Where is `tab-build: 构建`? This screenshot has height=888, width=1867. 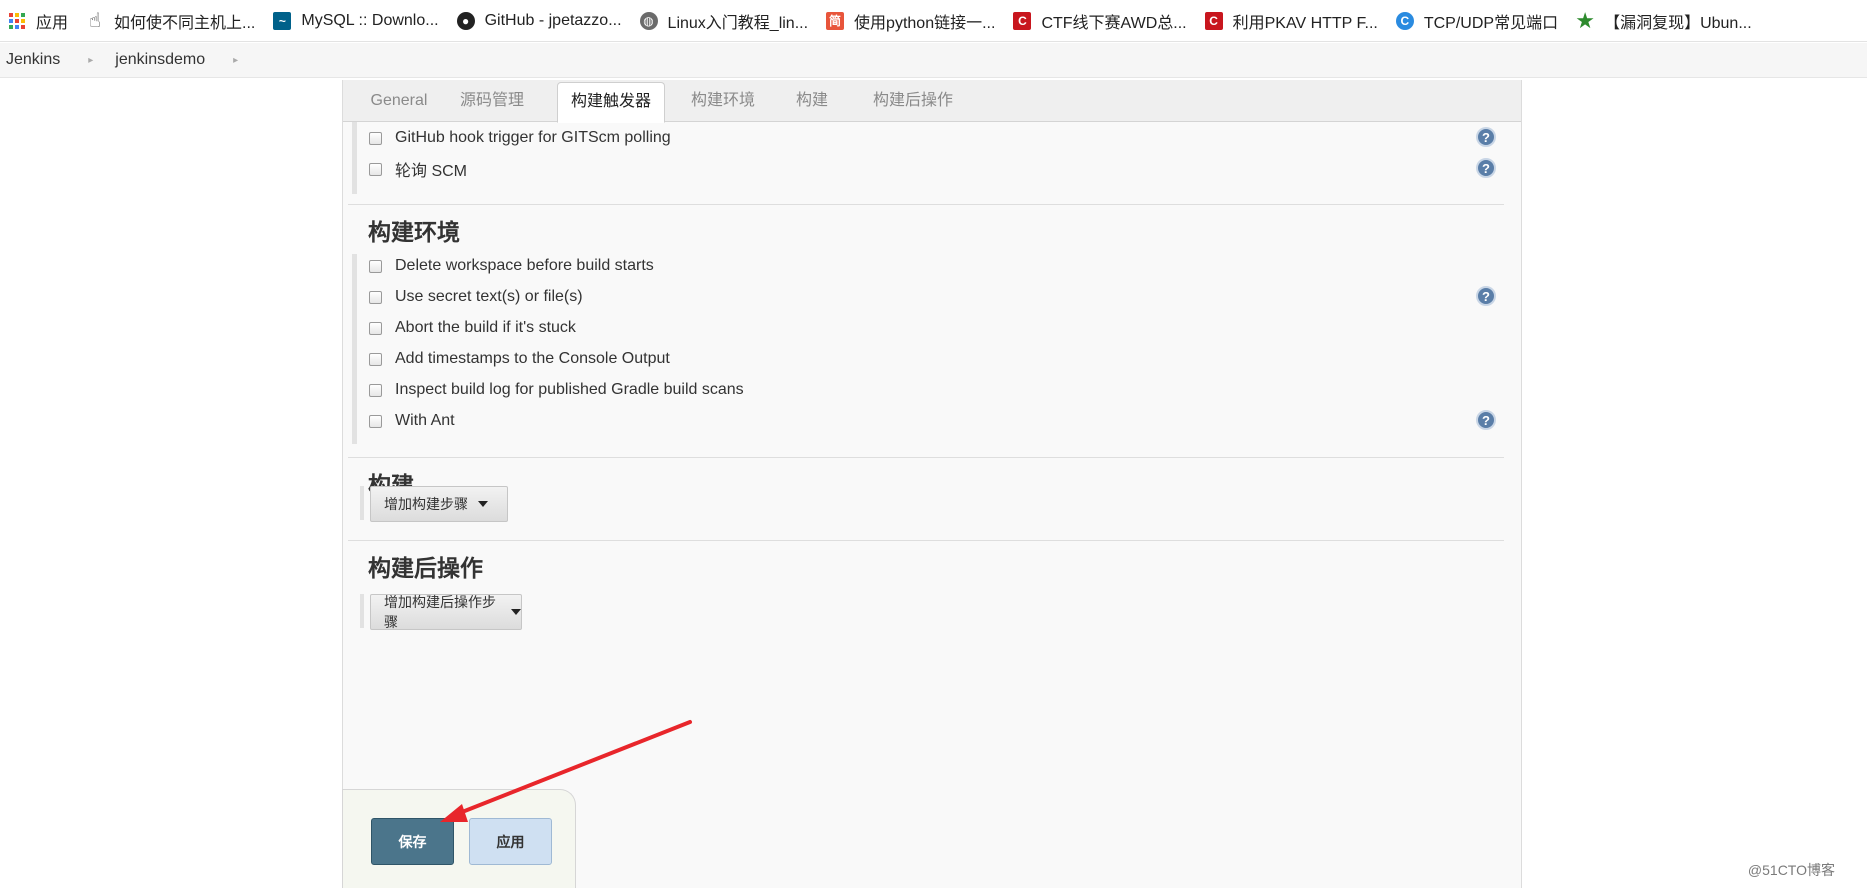
tab-build: 构建 is located at coordinates (812, 101).